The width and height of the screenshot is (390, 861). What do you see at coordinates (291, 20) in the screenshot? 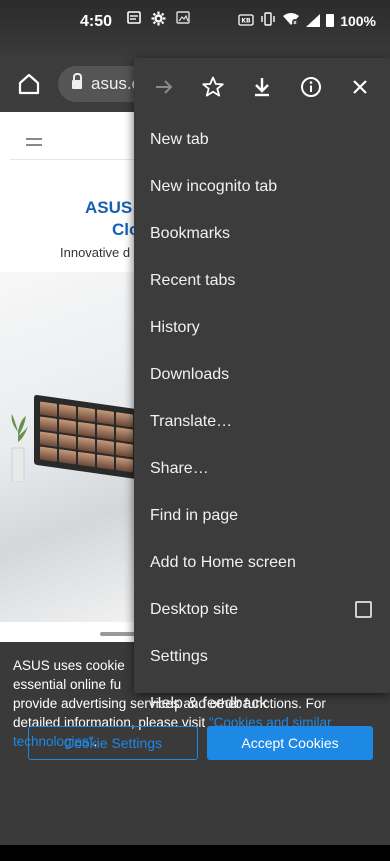
I see `wifi-icon: x` at bounding box center [291, 20].